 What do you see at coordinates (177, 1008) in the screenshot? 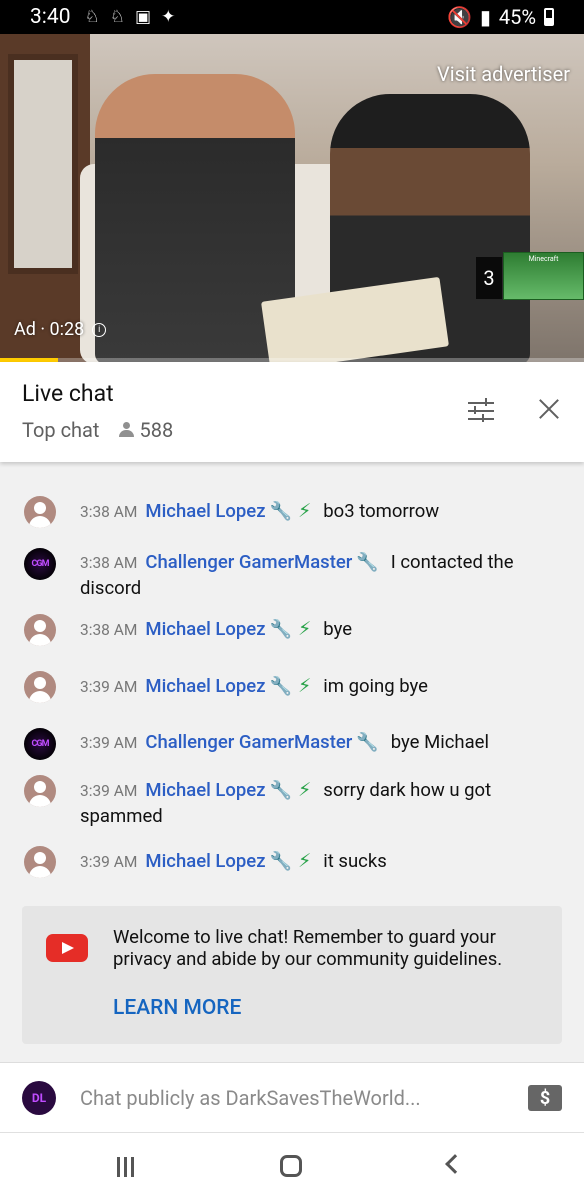
I see `learn-more-link: LEARN MORE` at bounding box center [177, 1008].